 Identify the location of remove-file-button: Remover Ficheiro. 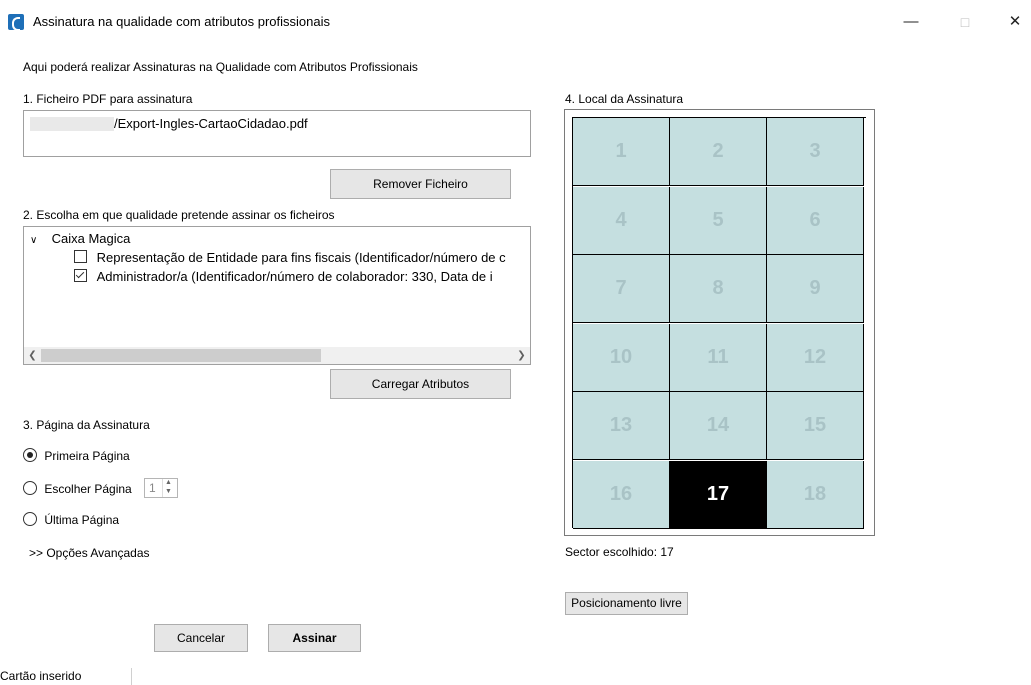
(420, 184).